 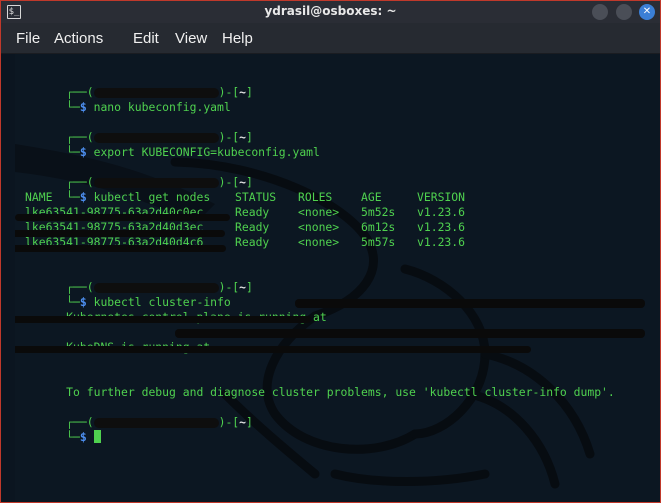 I want to click on menu-edit: Edit, so click(x=146, y=38).